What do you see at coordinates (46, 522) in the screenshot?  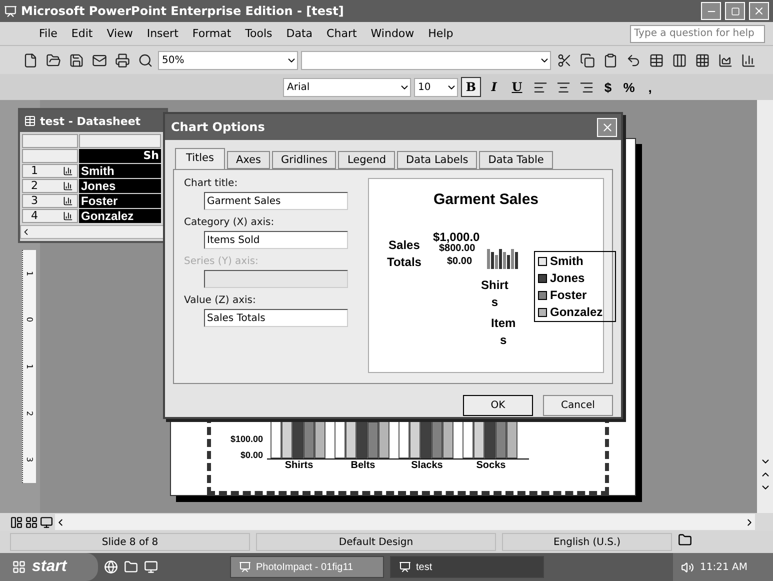 I see `slideshow-icon` at bounding box center [46, 522].